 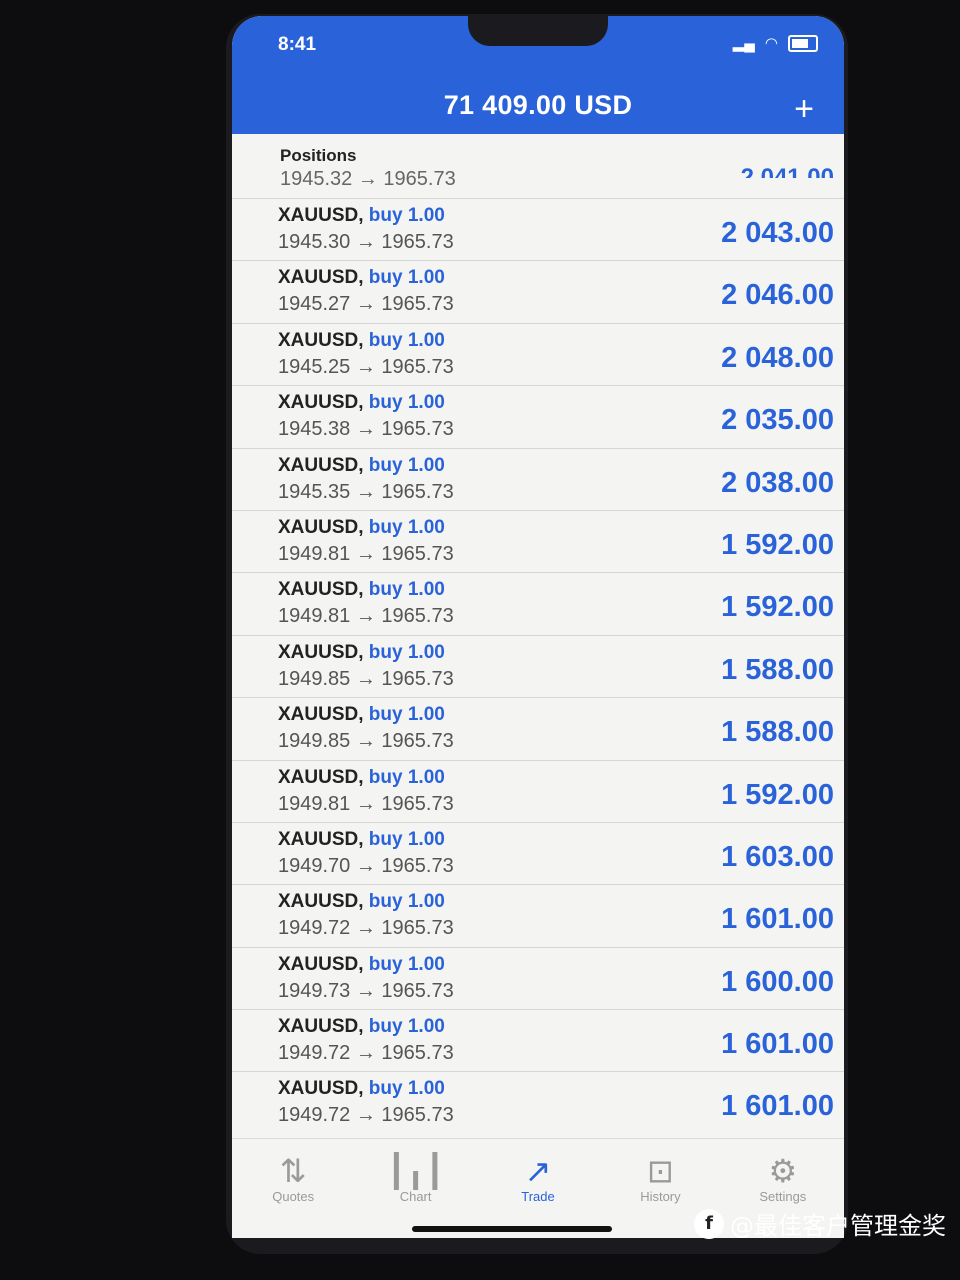 I want to click on position-profit: 2 043.00, so click(x=777, y=233).